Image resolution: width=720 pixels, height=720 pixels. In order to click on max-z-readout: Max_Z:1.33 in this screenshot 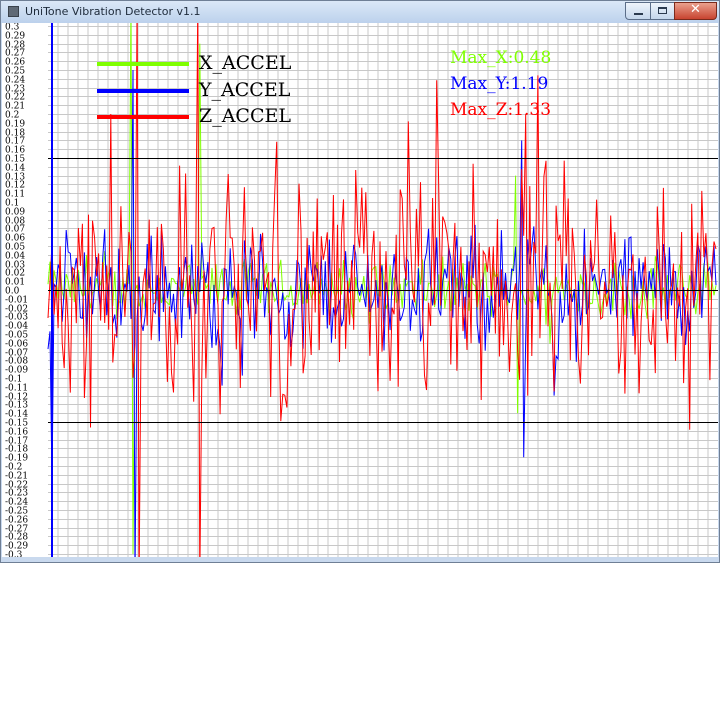, I will do `click(501, 110)`.